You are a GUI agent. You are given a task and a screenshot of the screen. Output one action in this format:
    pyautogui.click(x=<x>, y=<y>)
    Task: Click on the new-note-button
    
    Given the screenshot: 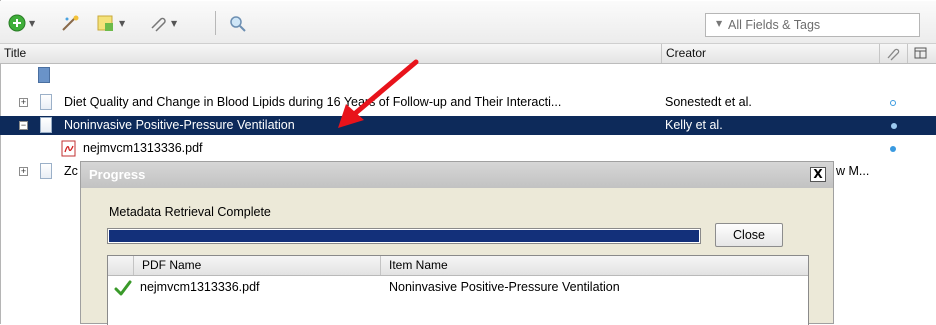 What is the action you would take?
    pyautogui.click(x=71, y=23)
    